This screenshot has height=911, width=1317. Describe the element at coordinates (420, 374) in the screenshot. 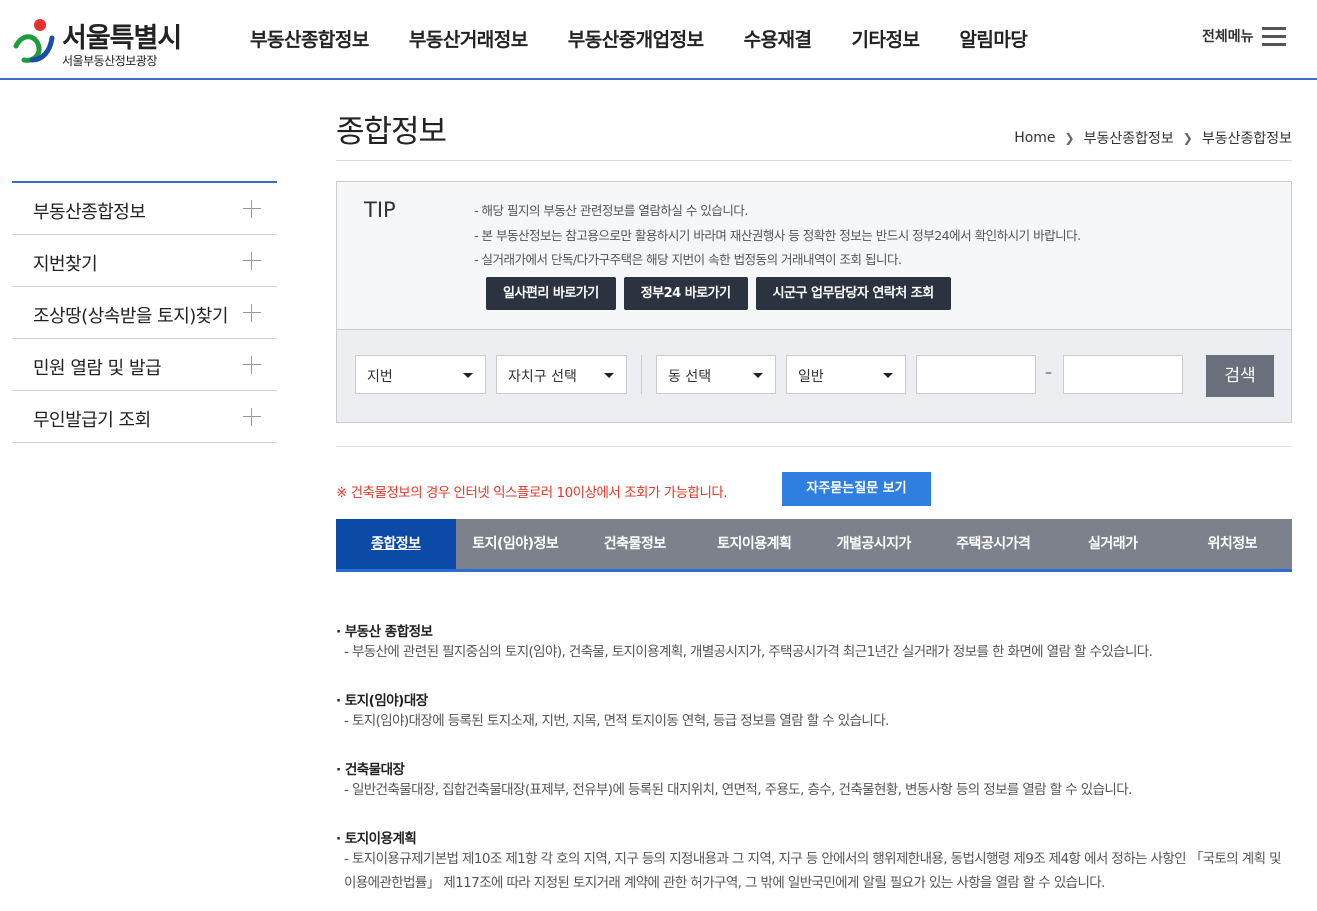

I see `address-type-select: 지번` at that location.